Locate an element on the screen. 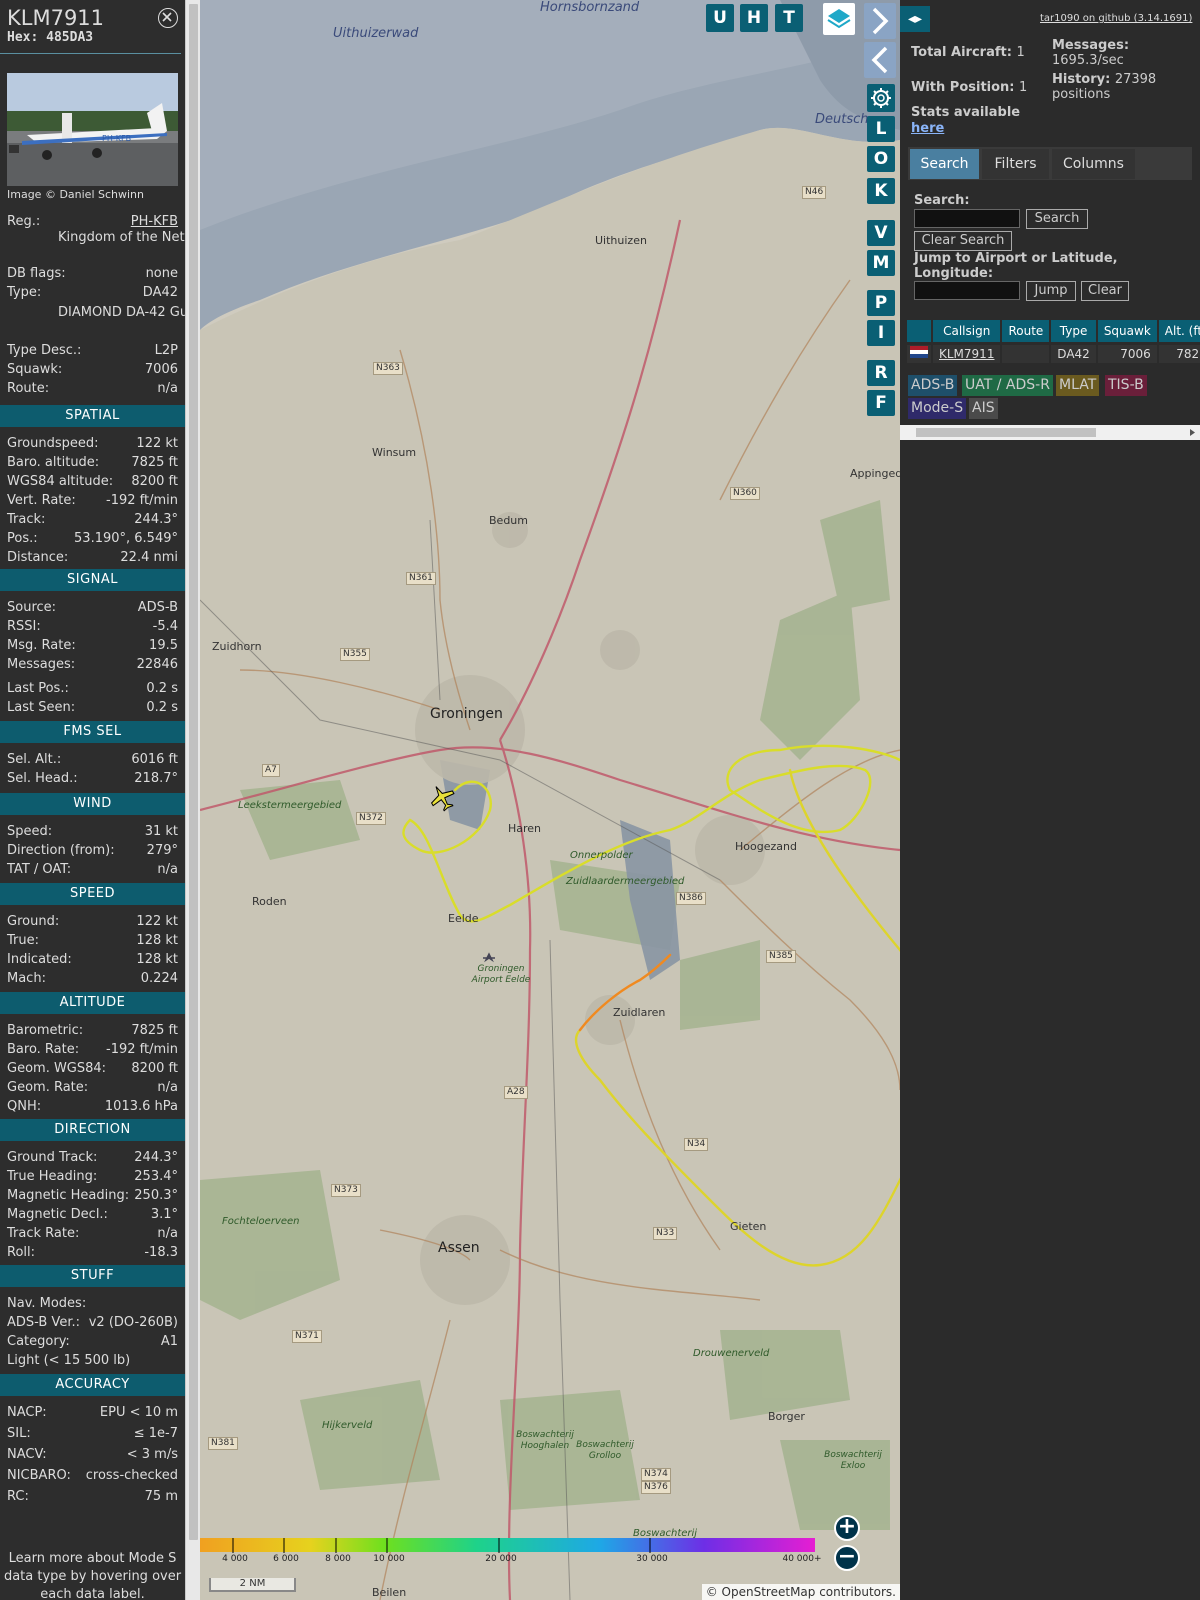 The height and width of the screenshot is (1600, 1200). jump-button: Jump is located at coordinates (1051, 291).